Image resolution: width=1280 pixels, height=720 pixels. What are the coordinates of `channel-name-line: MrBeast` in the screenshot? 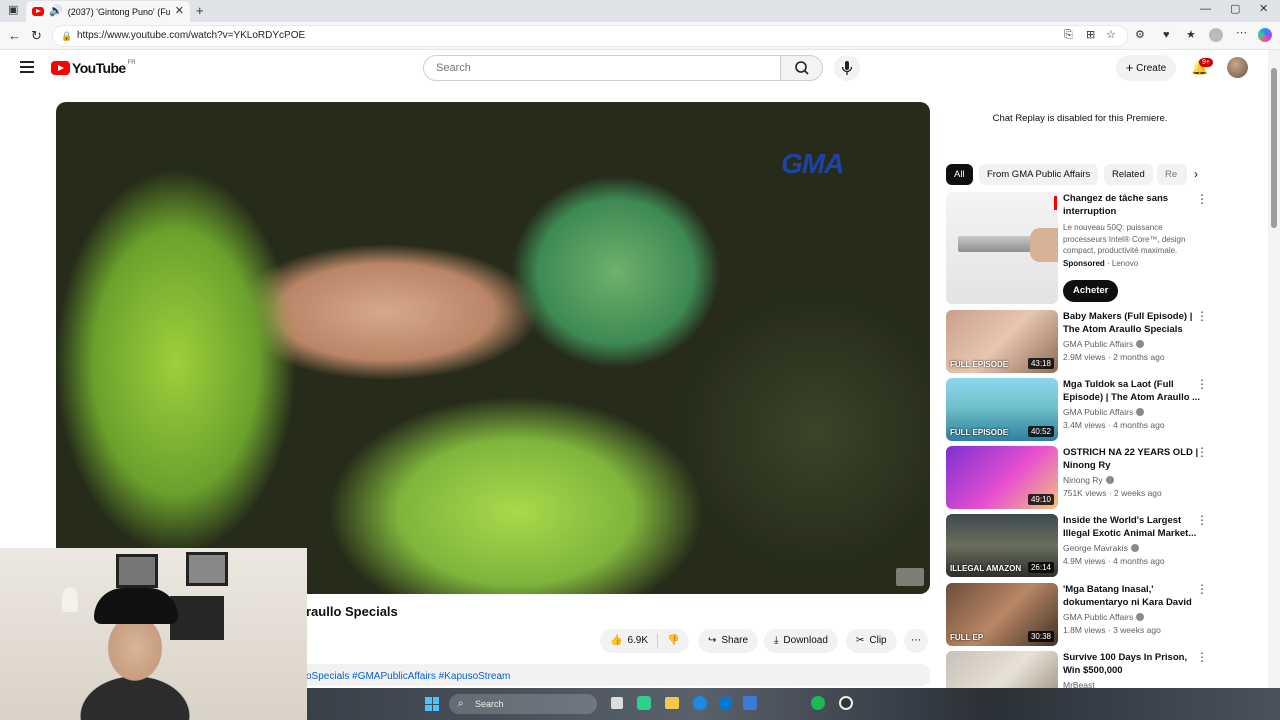 It's located at (1079, 684).